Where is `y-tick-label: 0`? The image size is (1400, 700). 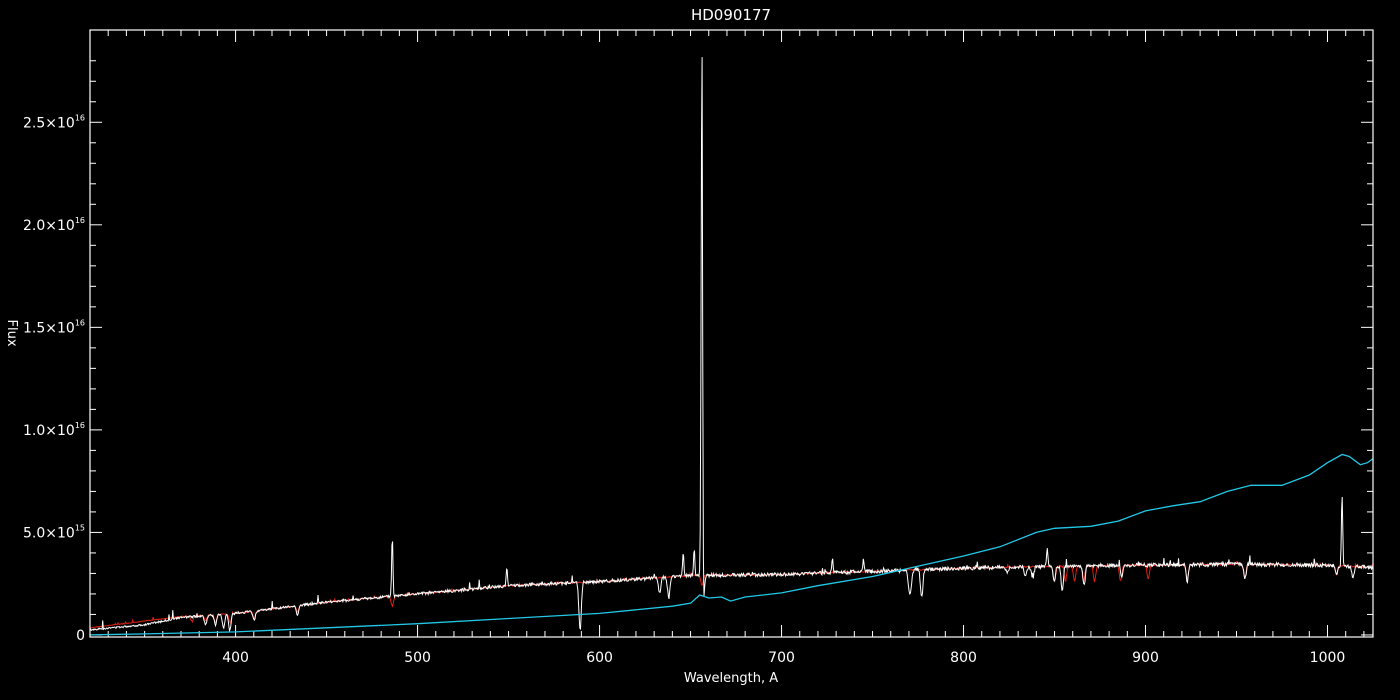
y-tick-label: 0 is located at coordinates (80, 636).